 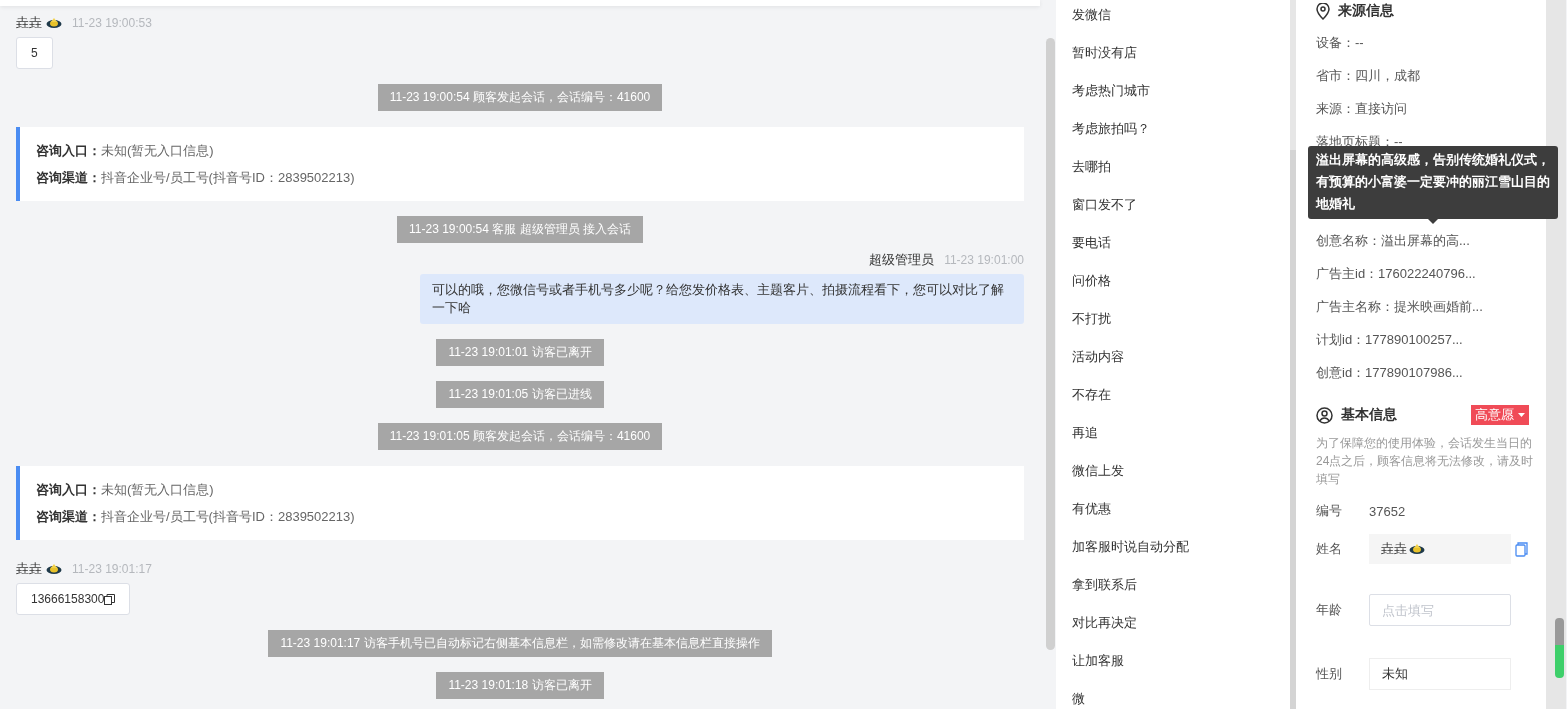 What do you see at coordinates (1173, 661) in the screenshot?
I see `quick-reply-item: 让加客服` at bounding box center [1173, 661].